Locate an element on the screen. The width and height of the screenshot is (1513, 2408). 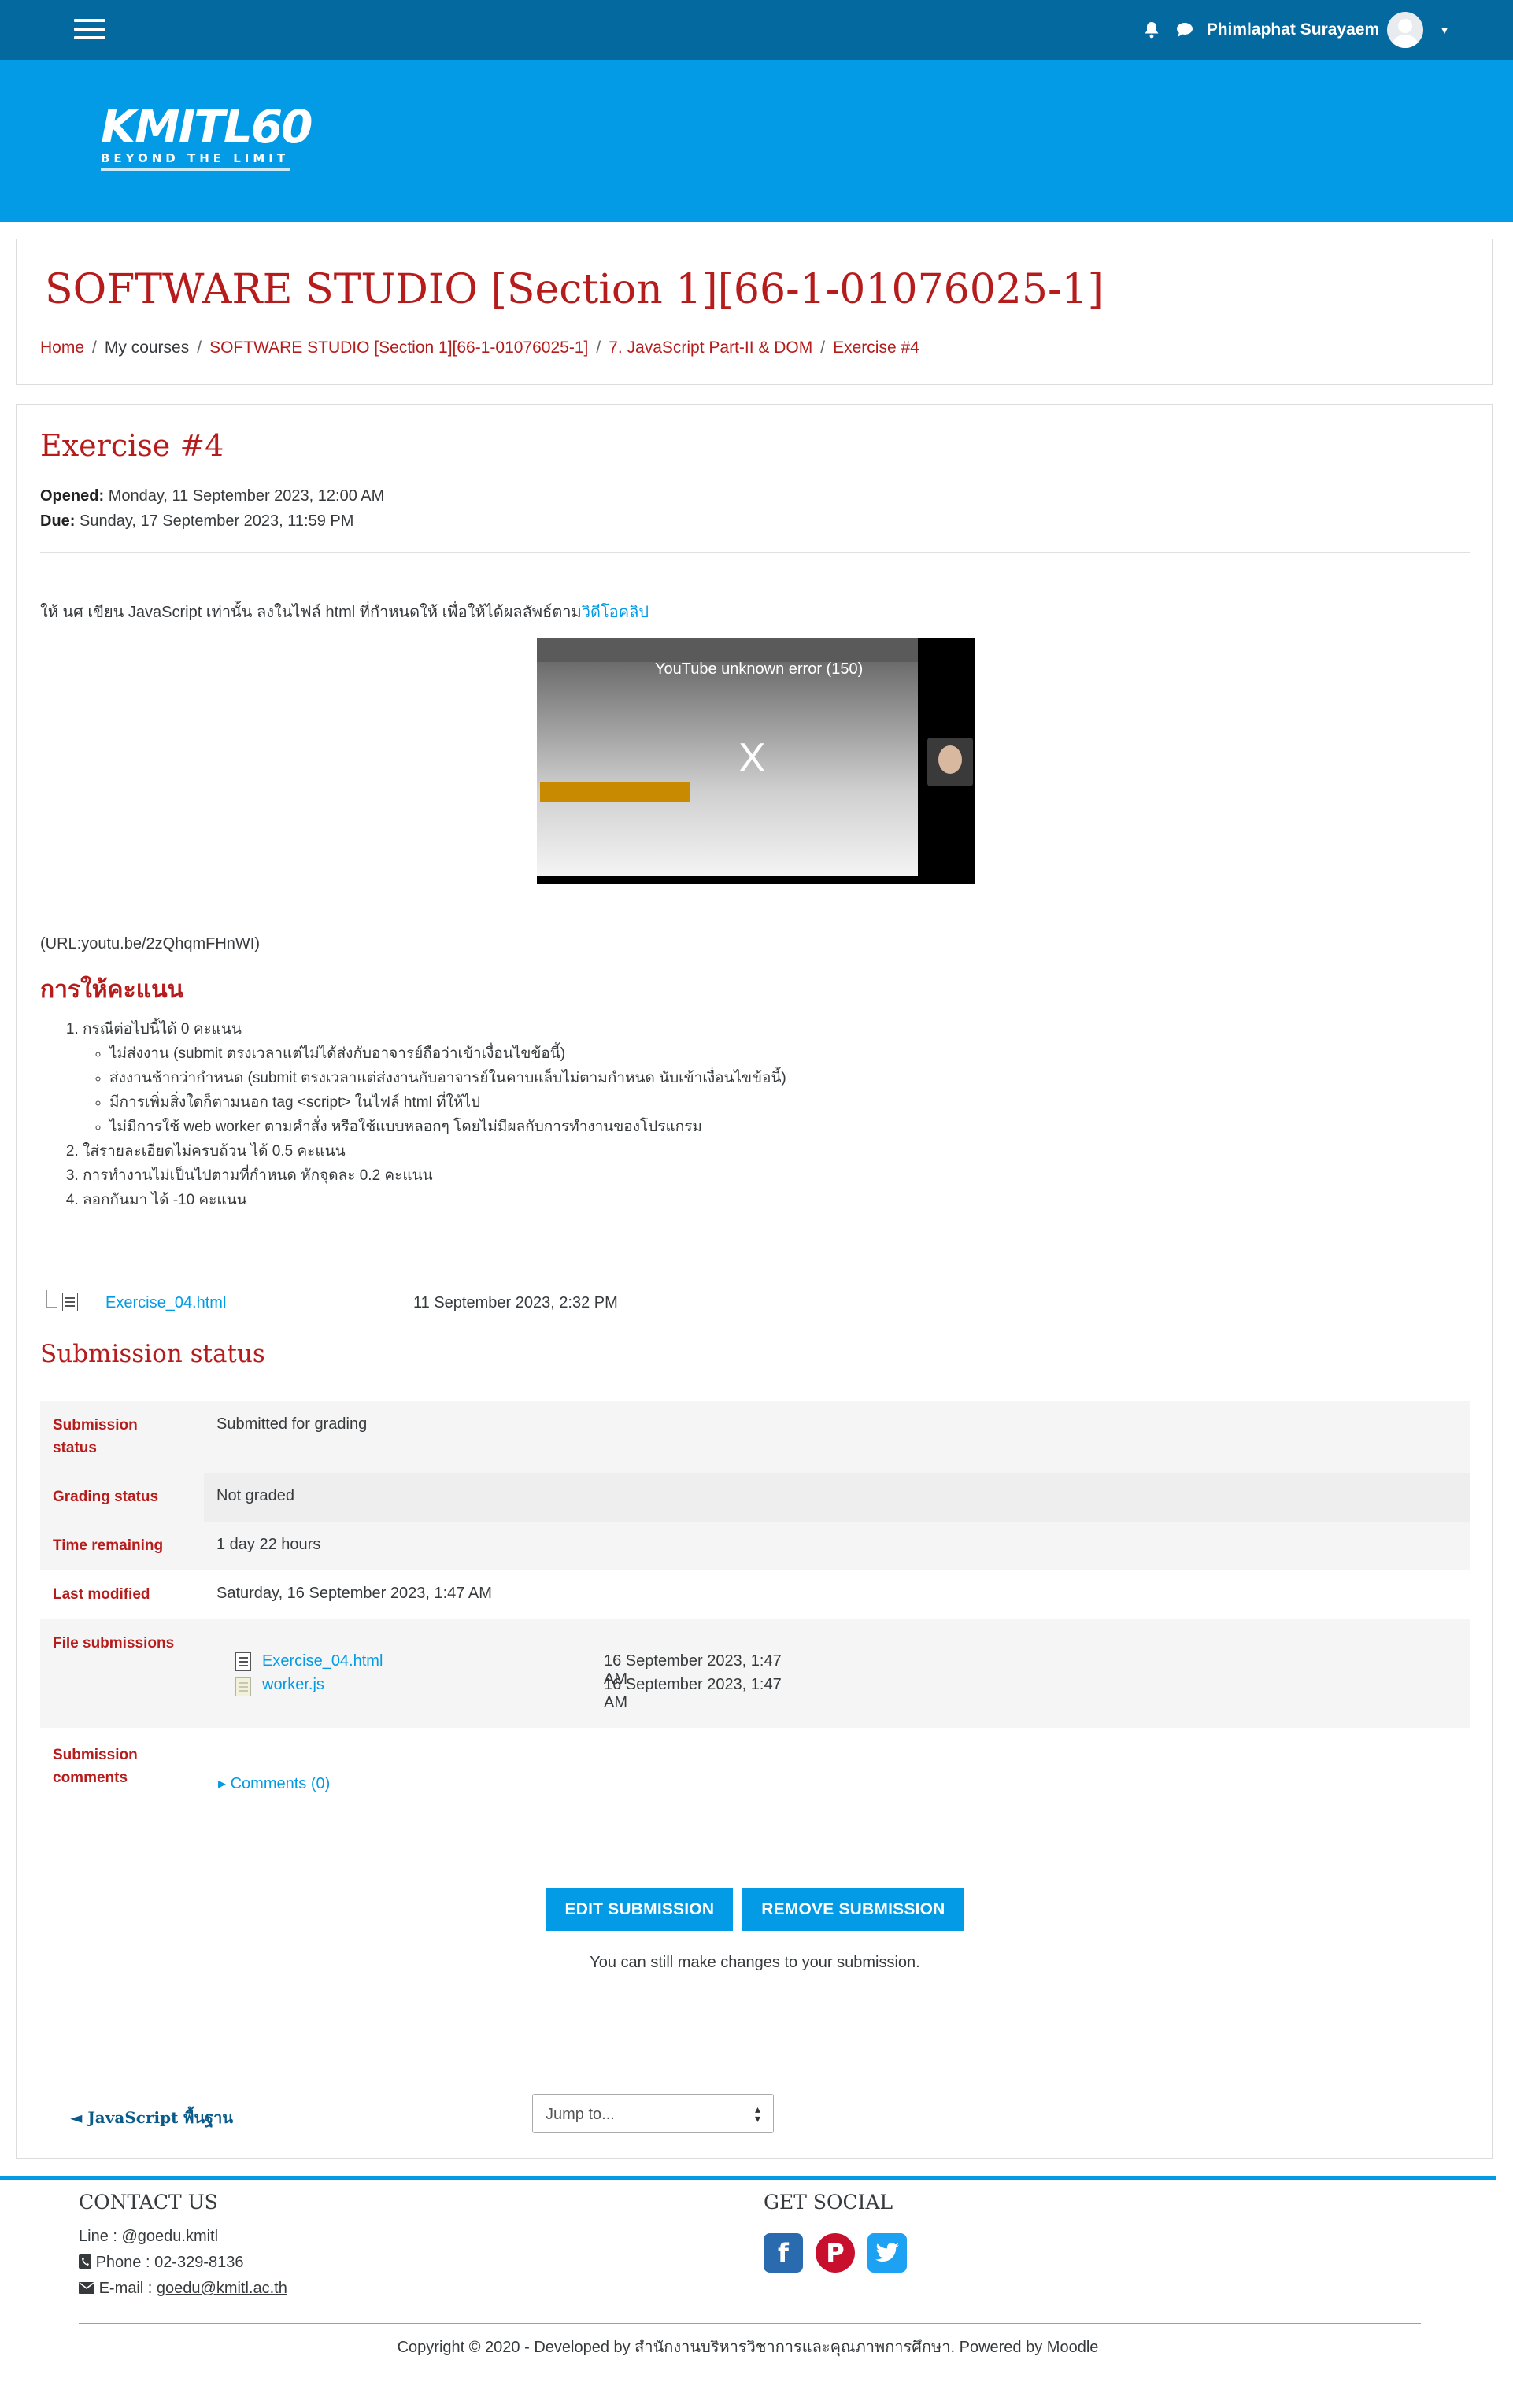
video-url: (URL:youtu.be/2zQhqmFHnWI) is located at coordinates (150, 944).